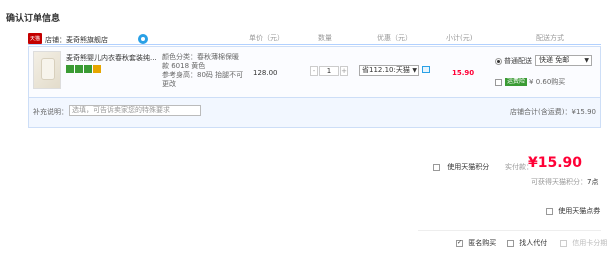 The image size is (610, 269). What do you see at coordinates (482, 243) in the screenshot?
I see `anonymous-label: 匿名购买` at bounding box center [482, 243].